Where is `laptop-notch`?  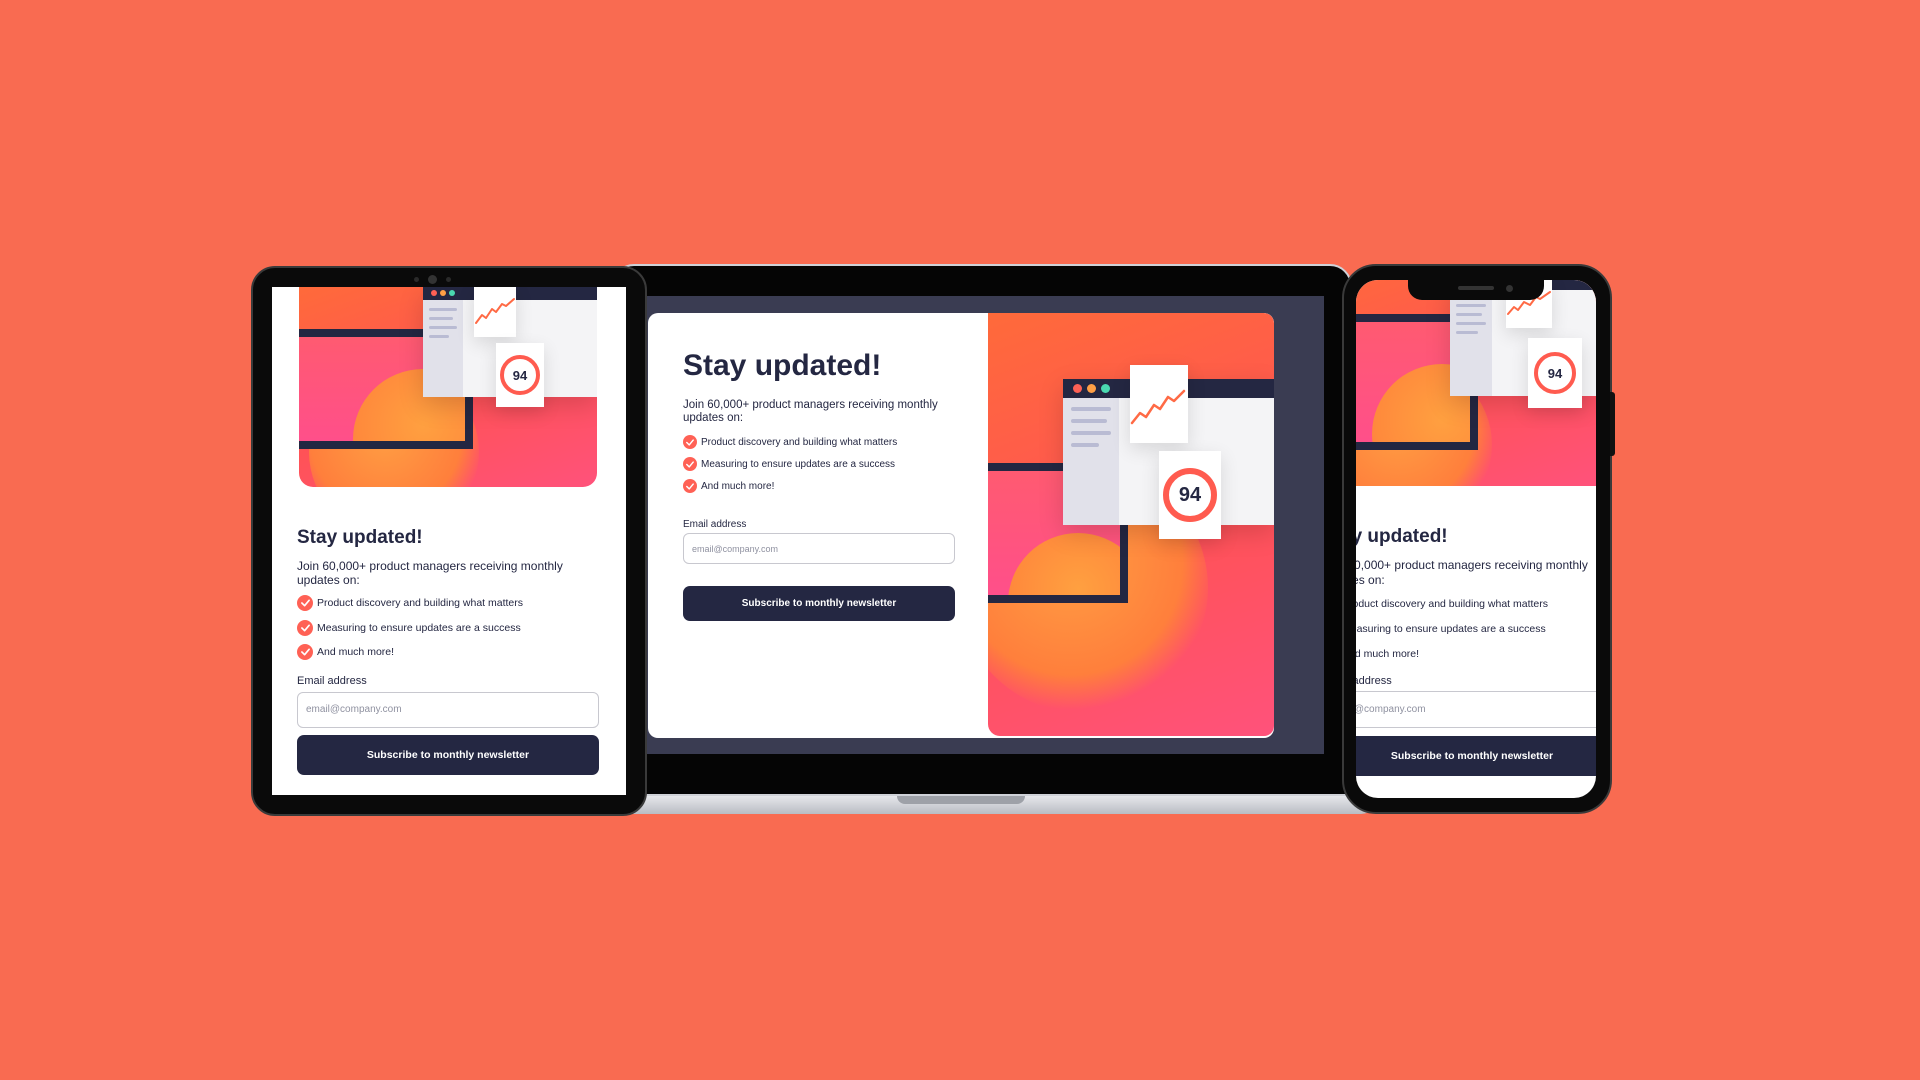
laptop-notch is located at coordinates (961, 800).